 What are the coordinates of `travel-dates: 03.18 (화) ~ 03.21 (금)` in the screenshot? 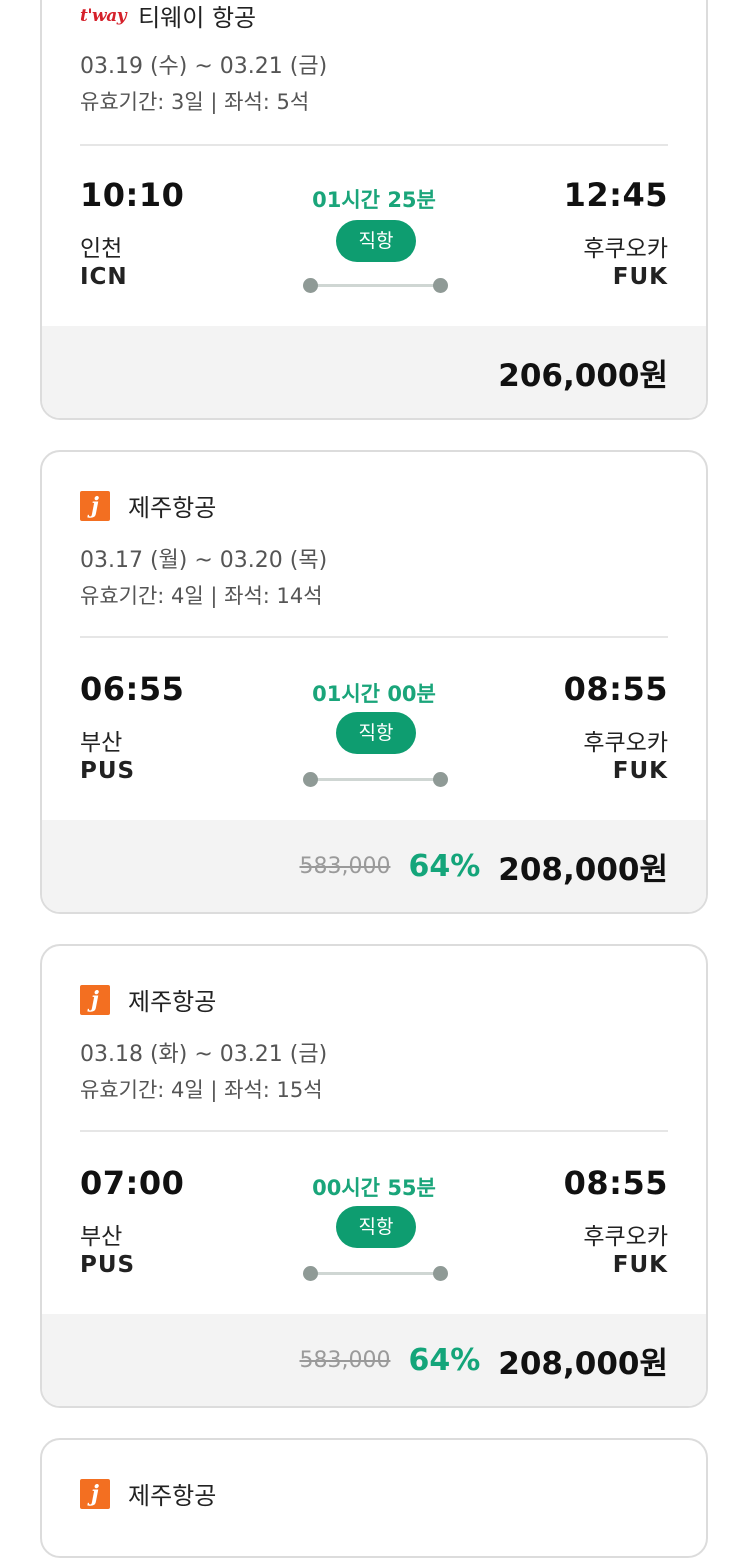 It's located at (204, 1054).